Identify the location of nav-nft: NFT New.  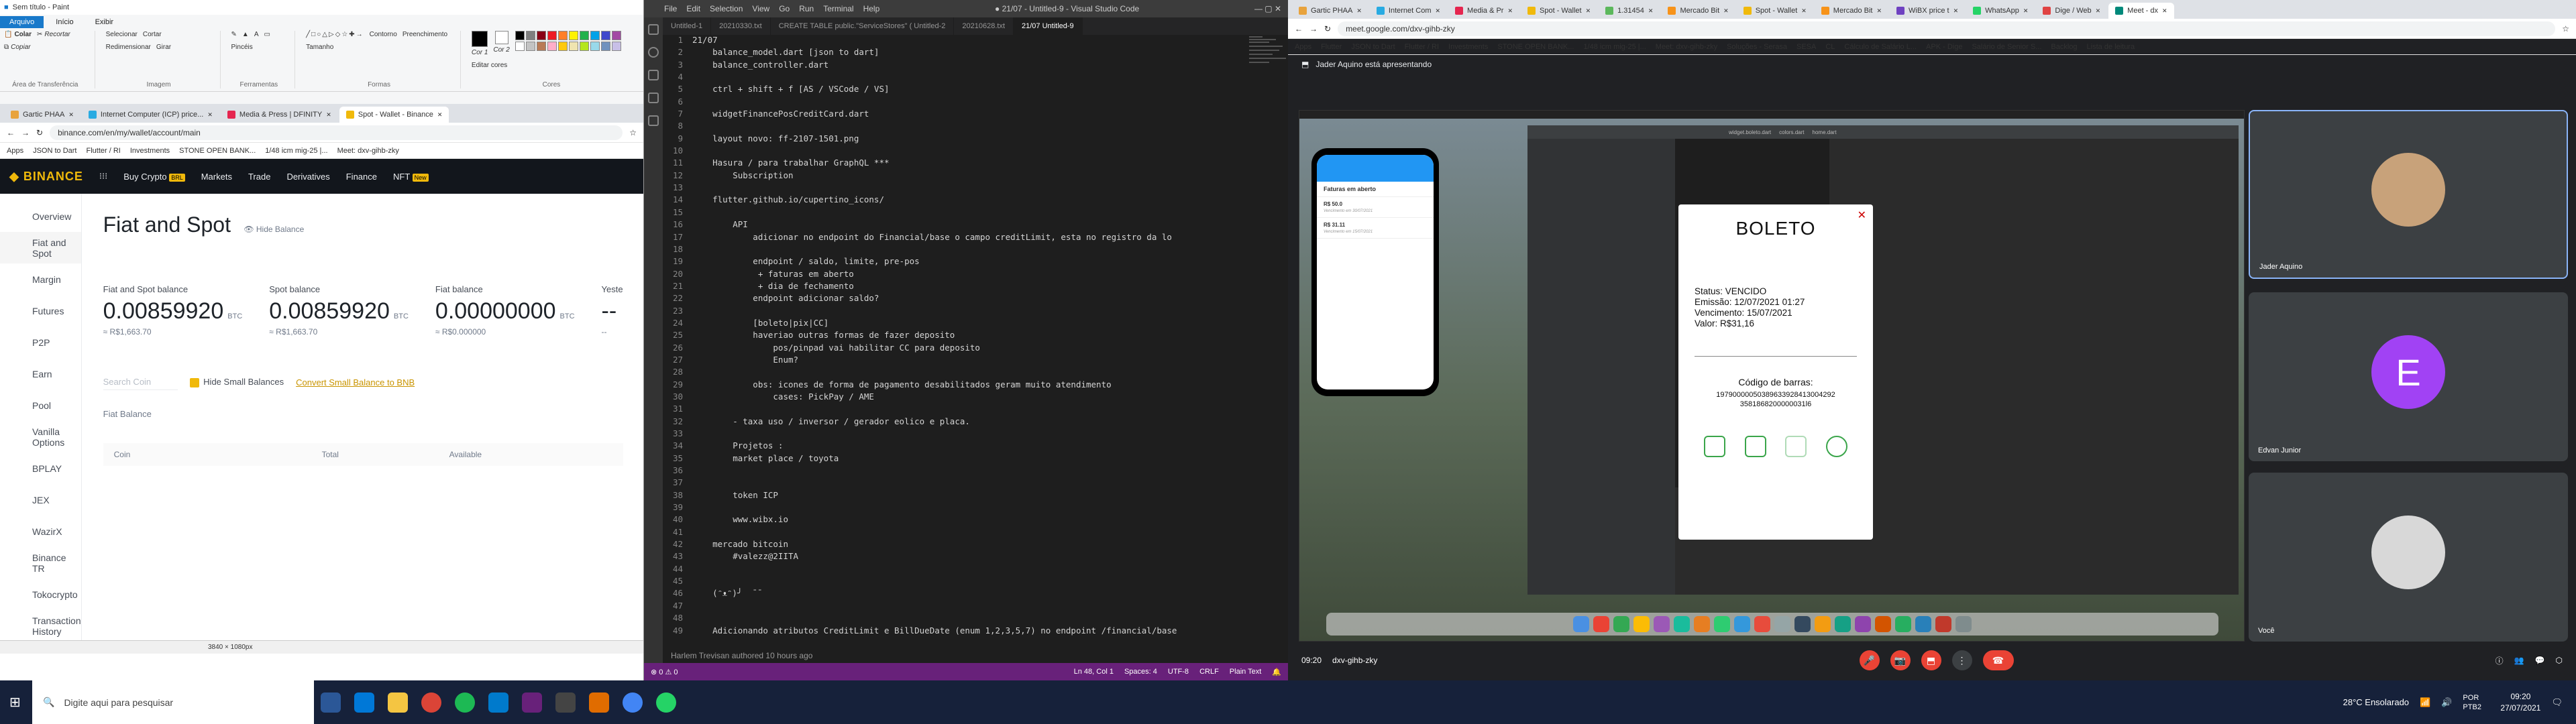
(411, 177).